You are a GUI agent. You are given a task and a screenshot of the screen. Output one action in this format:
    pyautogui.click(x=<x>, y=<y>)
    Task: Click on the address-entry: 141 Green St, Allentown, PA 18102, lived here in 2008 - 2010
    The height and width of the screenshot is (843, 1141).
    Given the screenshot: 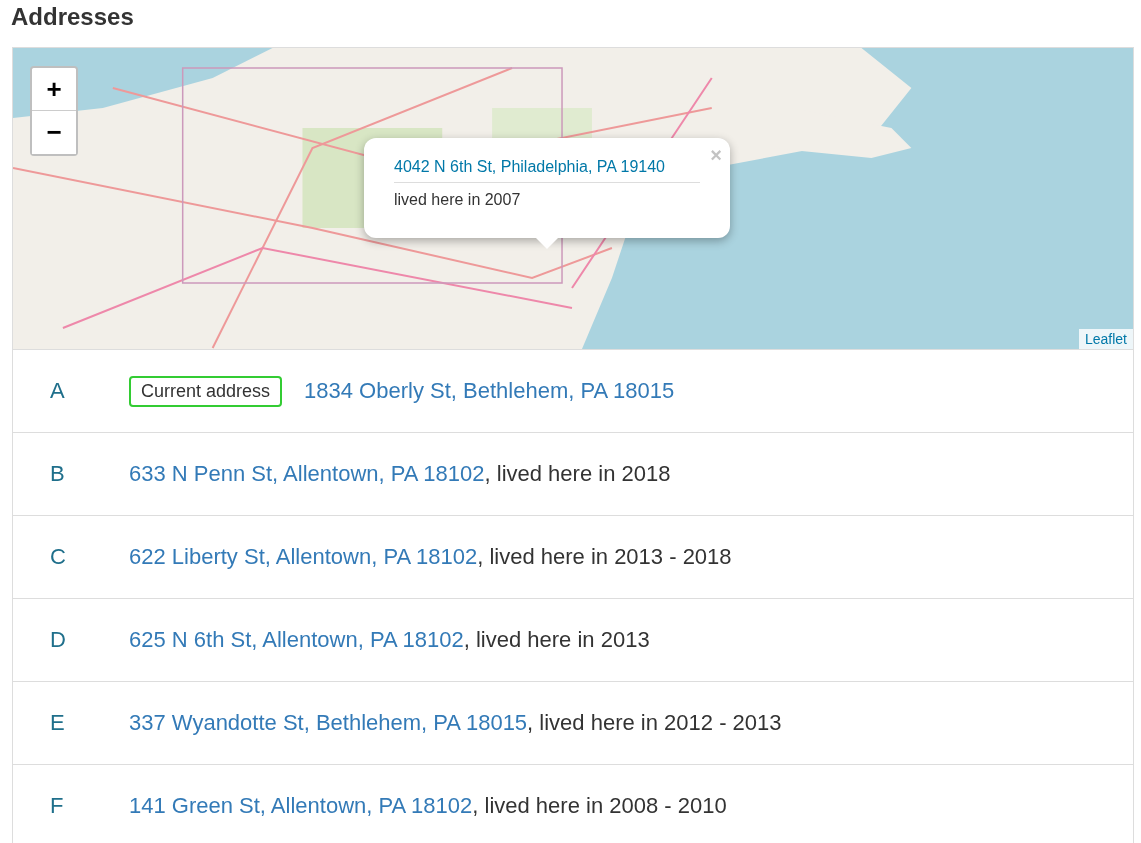 What is the action you would take?
    pyautogui.click(x=428, y=806)
    